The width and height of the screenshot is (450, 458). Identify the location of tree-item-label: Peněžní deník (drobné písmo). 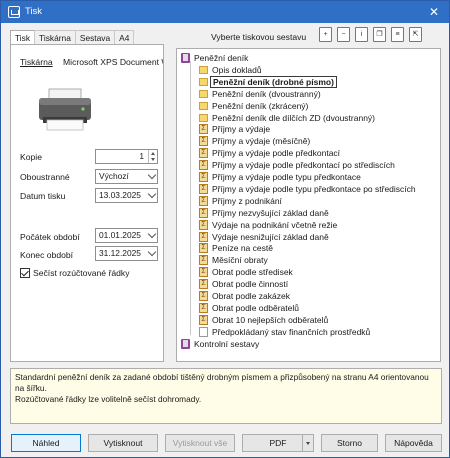
(273, 81).